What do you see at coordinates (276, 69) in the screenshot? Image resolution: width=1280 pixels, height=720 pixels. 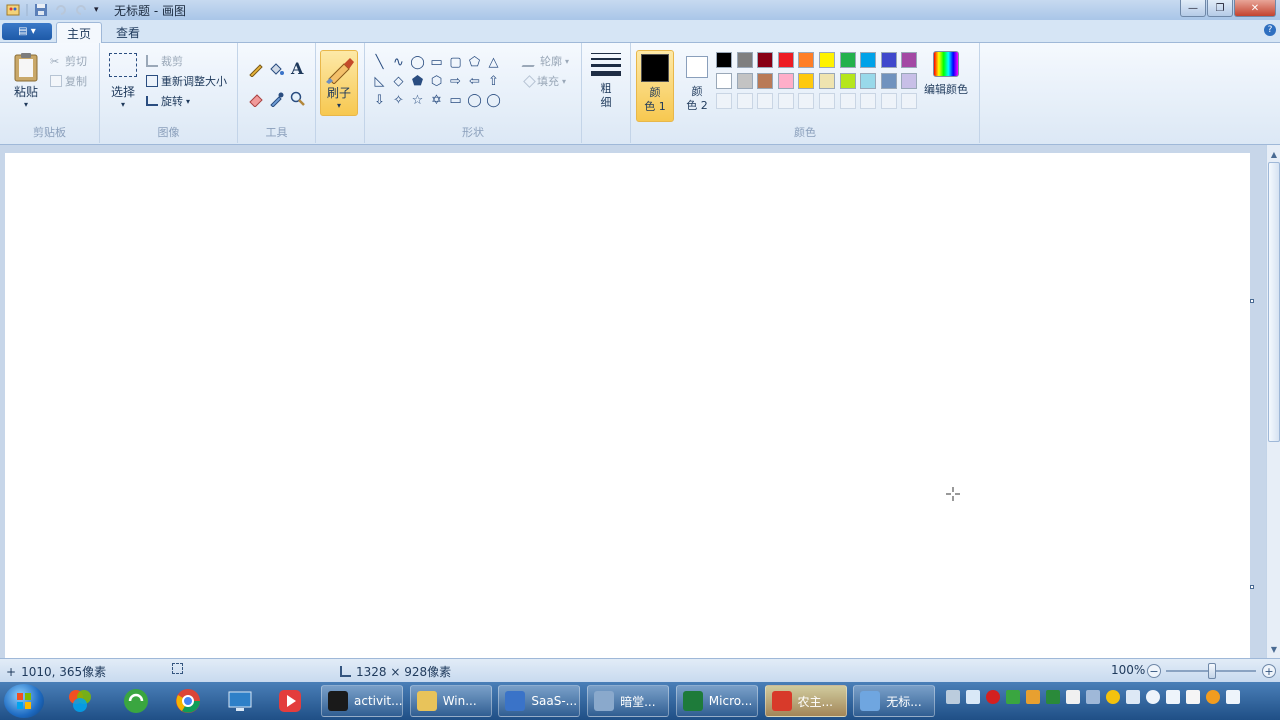 I see `fill-tool` at bounding box center [276, 69].